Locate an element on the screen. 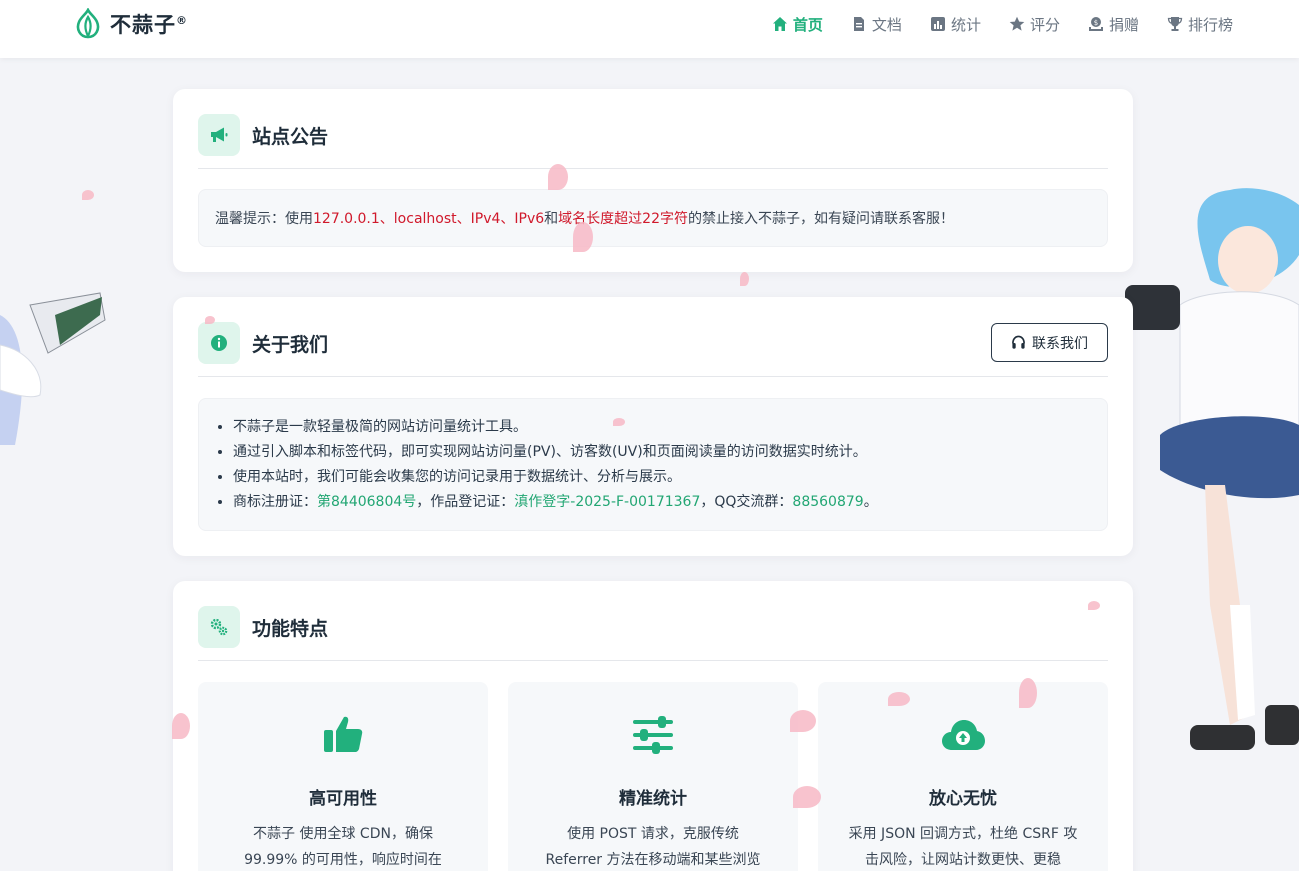  feature-high-availability: 高可用性 不蒜子 使用全球 CDN，确保 99.99% 的可用性，响应时间在 is located at coordinates (343, 776).